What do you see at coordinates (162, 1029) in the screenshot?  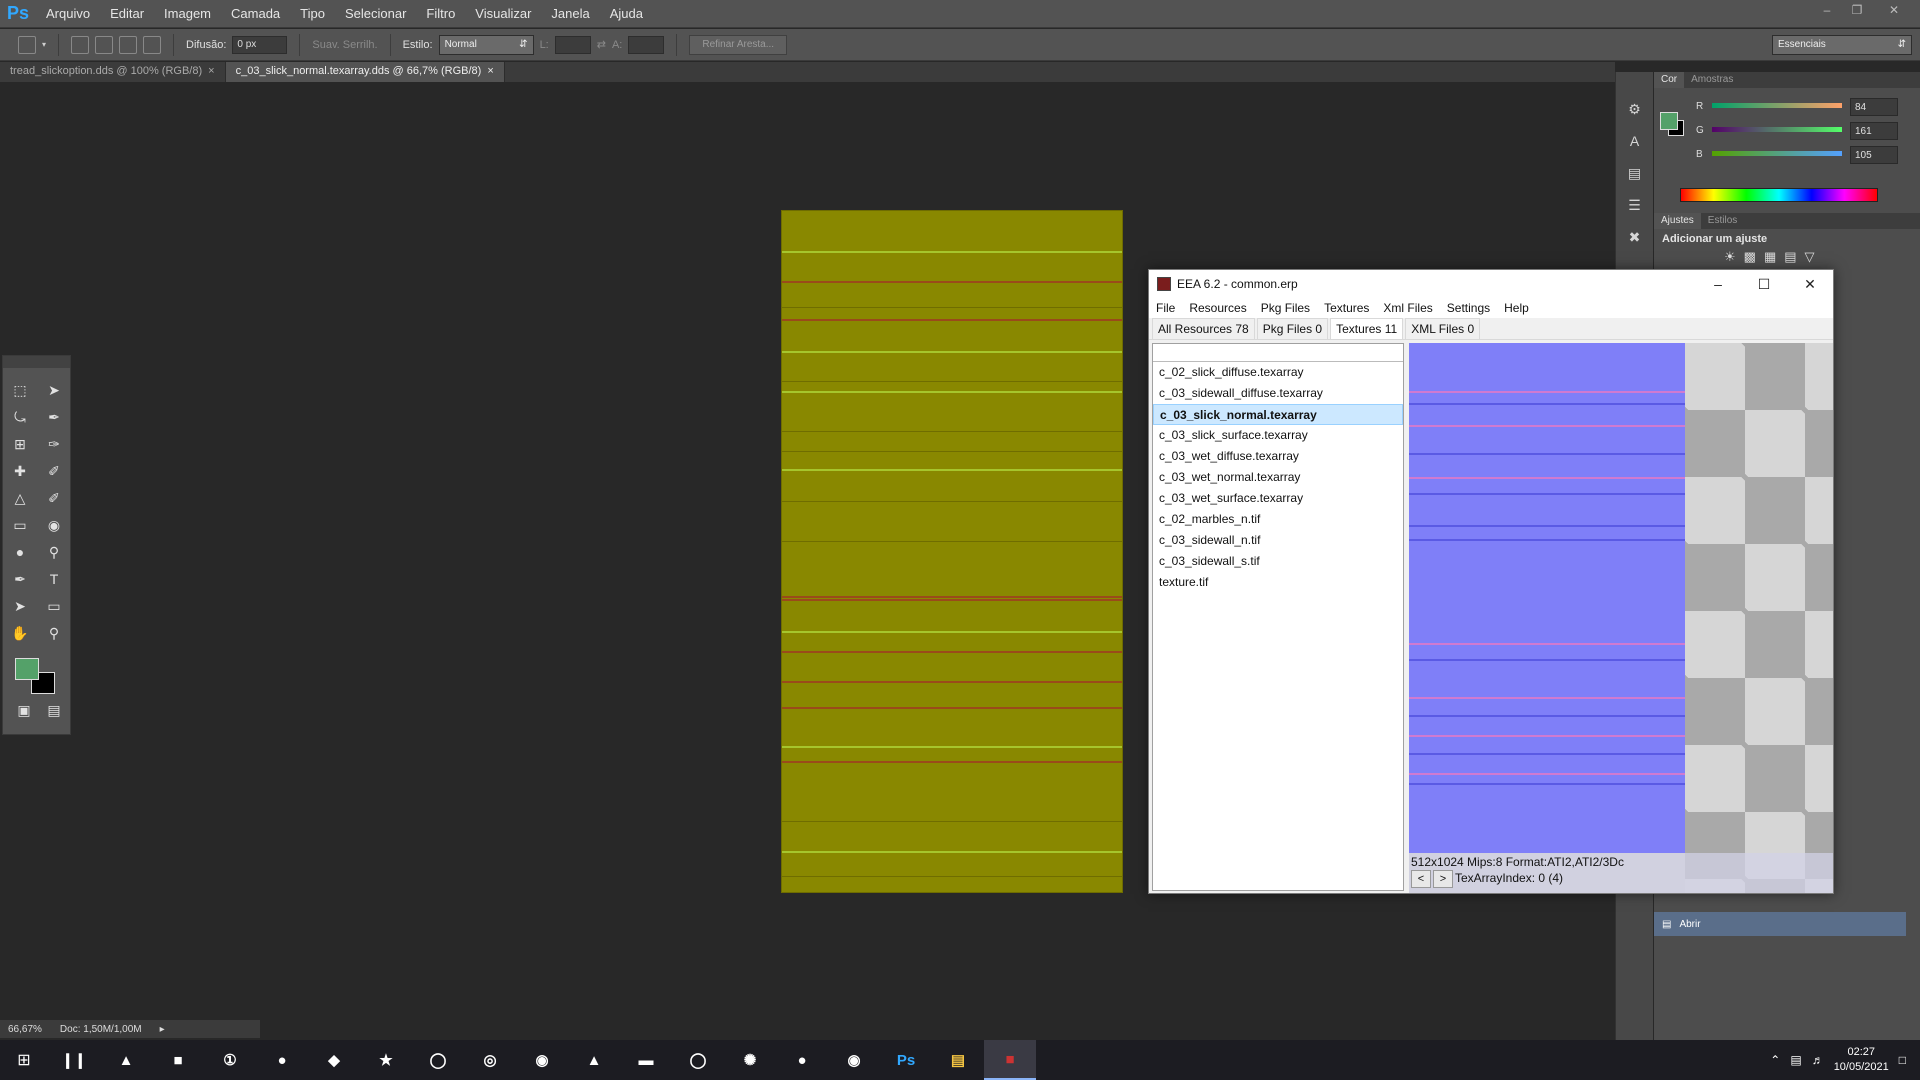 I see `play-icon: ▸` at bounding box center [162, 1029].